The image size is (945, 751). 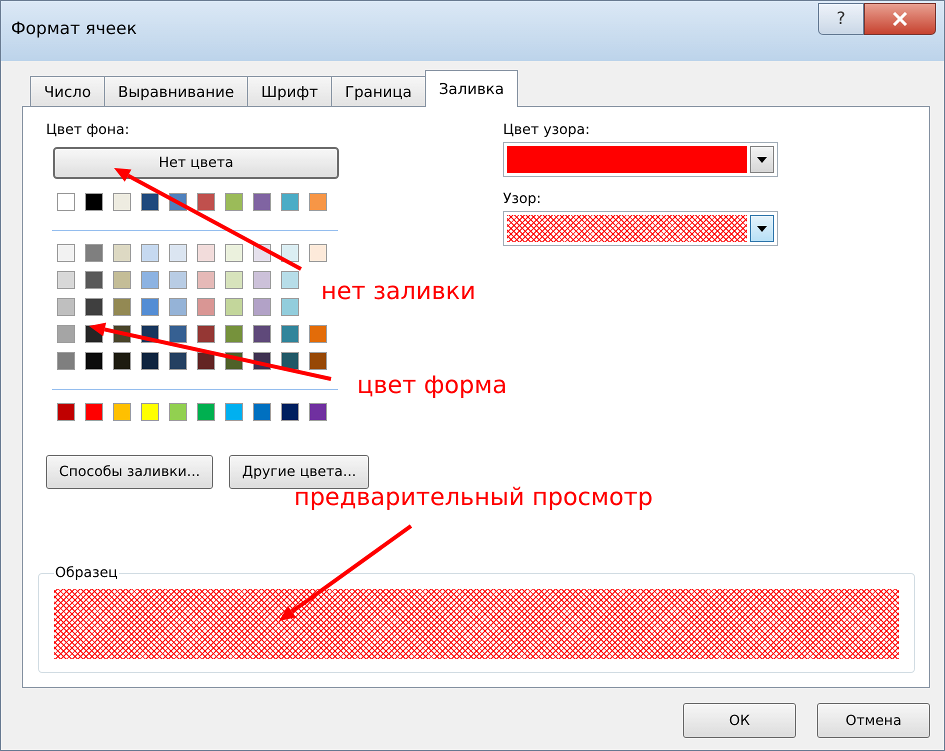 I want to click on close-button, so click(x=900, y=19).